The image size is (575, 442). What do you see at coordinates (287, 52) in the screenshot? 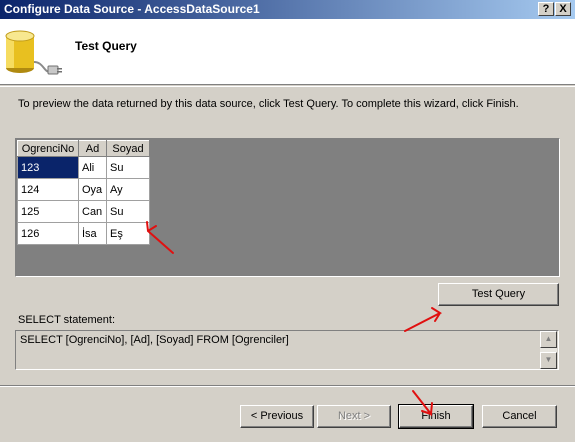
I see `wizard-header: Test Query` at bounding box center [287, 52].